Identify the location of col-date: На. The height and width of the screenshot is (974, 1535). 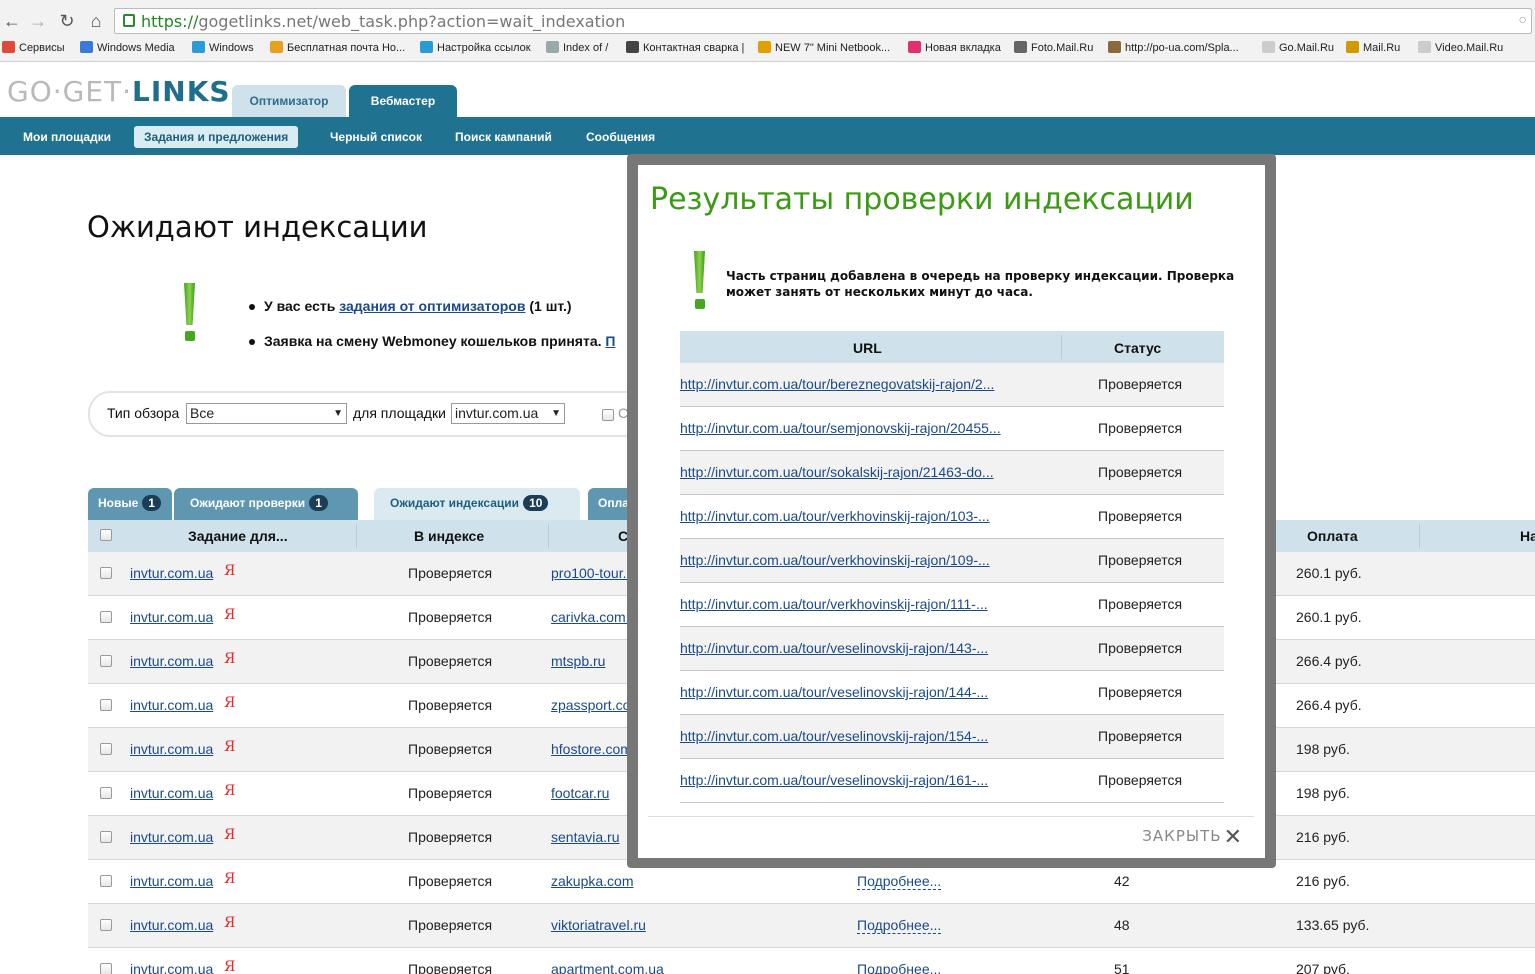
(1527, 536).